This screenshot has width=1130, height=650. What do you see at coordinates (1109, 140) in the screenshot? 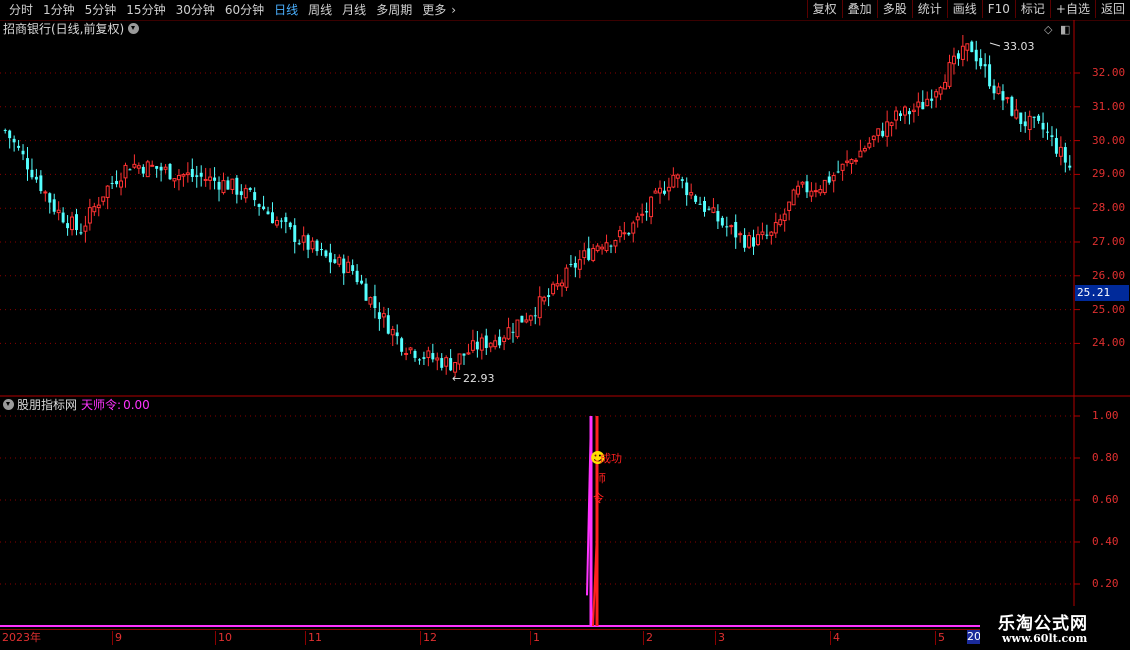
I see `price-tick-label: 30.00` at bounding box center [1109, 140].